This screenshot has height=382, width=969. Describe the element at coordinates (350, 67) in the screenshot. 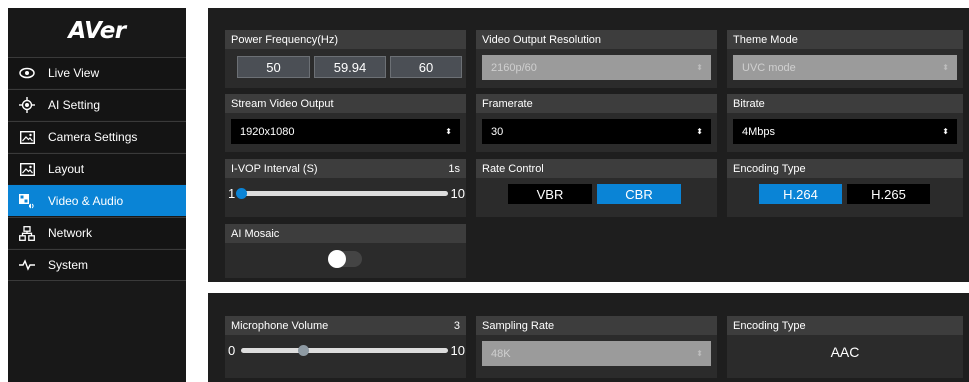

I see `freq-59-94-button: 59.94` at that location.